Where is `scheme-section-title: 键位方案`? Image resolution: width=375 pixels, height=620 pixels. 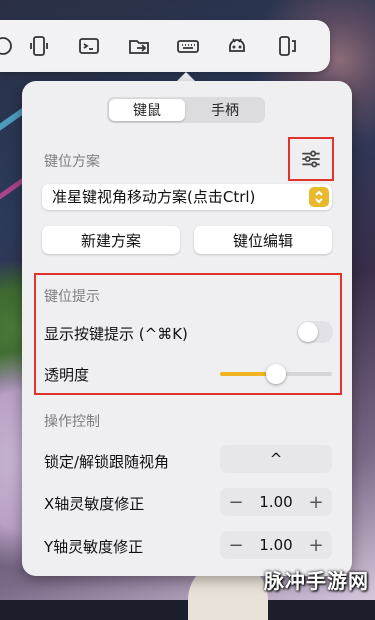
scheme-section-title: 键位方案 is located at coordinates (72, 162).